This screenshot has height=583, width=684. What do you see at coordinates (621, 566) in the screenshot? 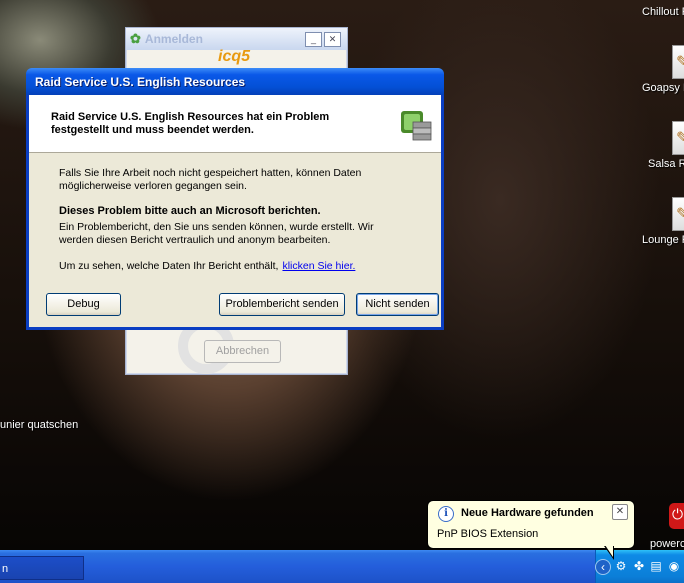
I see `hardware-icon: ⚙` at bounding box center [621, 566].